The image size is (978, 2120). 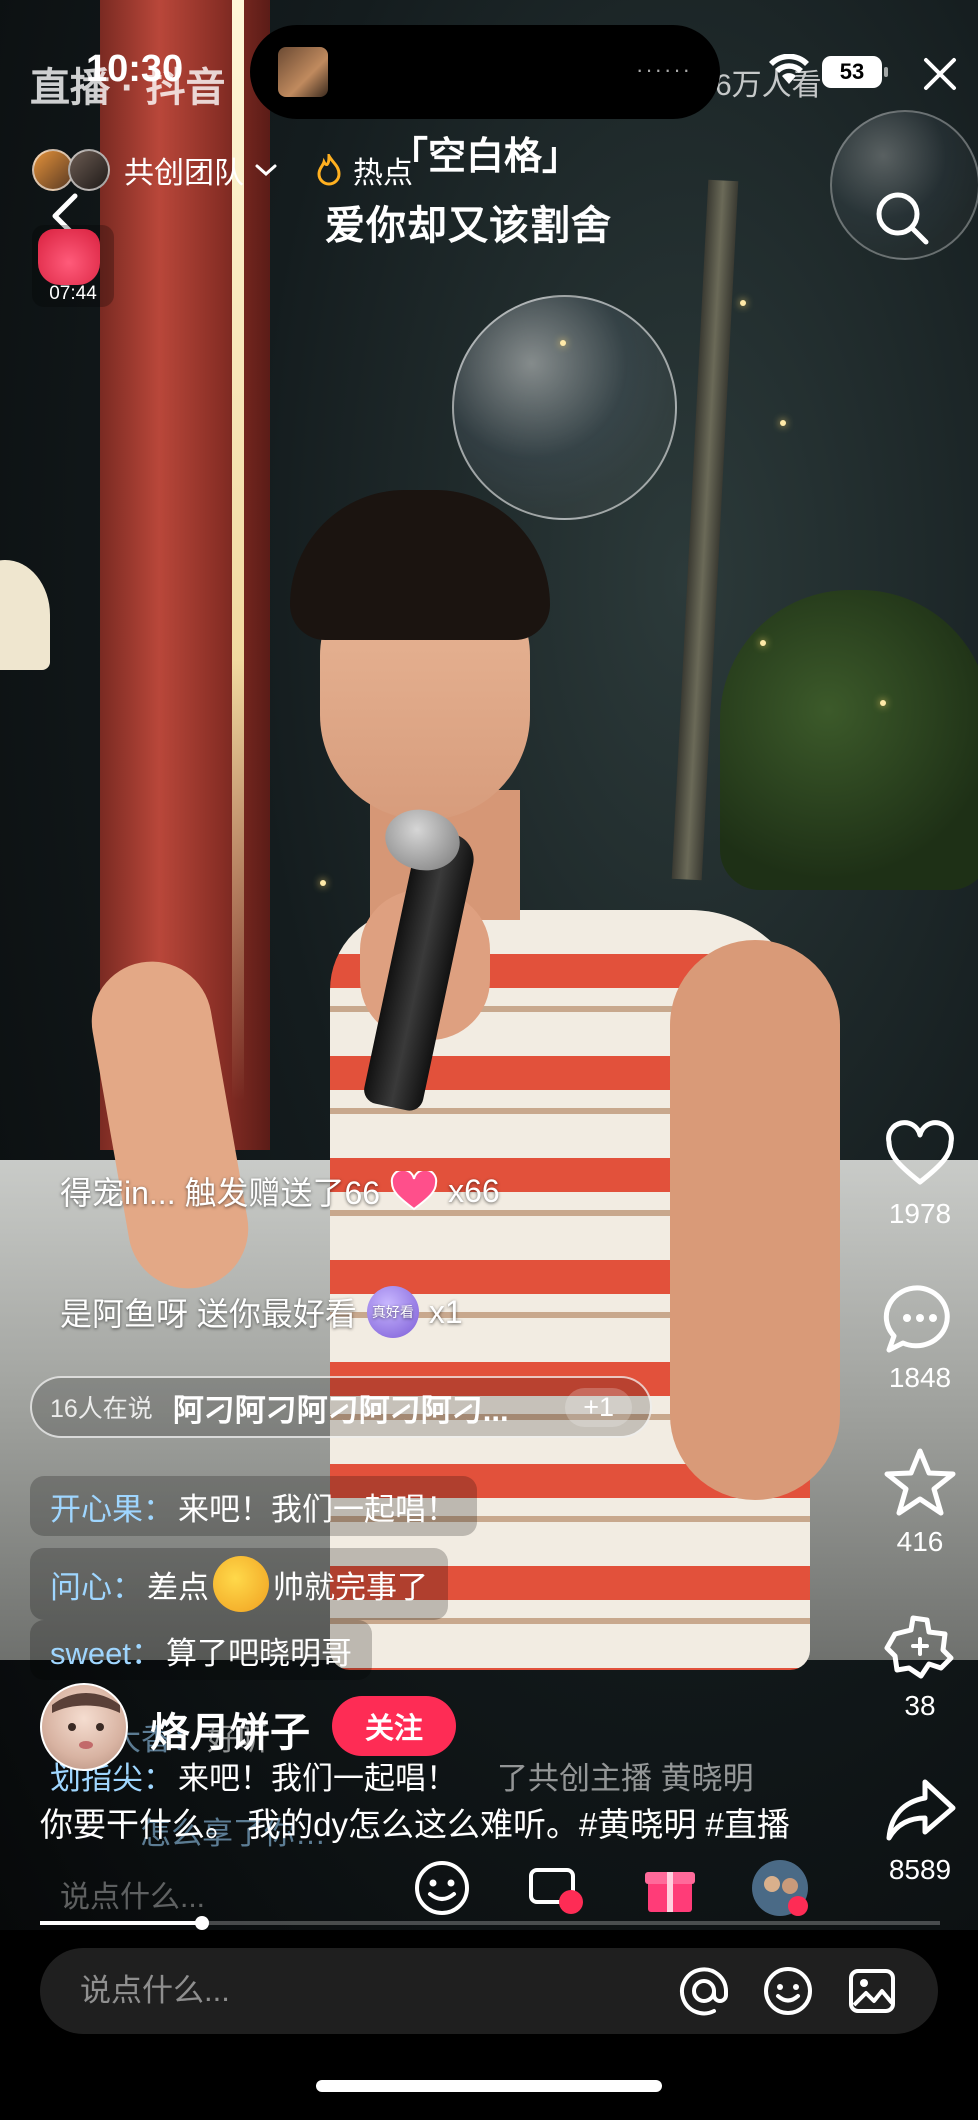 I want to click on gift-notice: 是阿鱼呀 送你最好看 真好看 x1, so click(x=261, y=1312).